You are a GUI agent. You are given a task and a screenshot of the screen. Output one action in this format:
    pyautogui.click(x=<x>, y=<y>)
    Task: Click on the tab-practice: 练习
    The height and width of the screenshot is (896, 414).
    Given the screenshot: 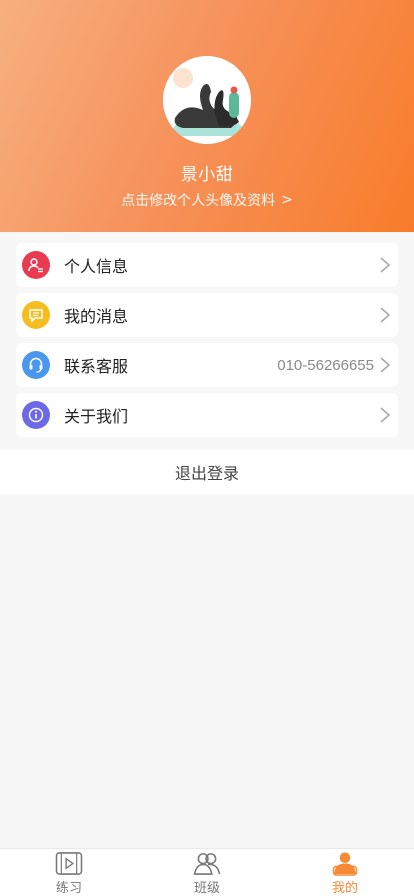 What is the action you would take?
    pyautogui.click(x=69, y=872)
    